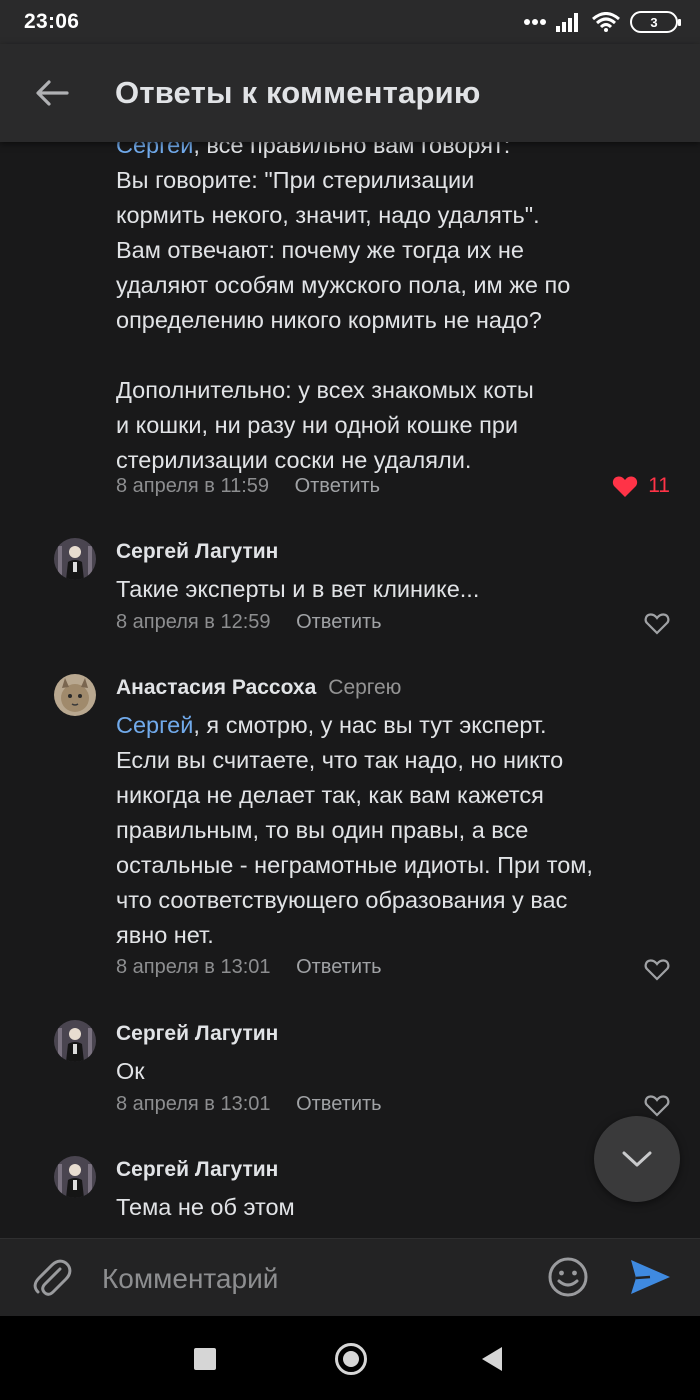 This screenshot has height=1400, width=700. I want to click on send-button, so click(650, 1279).